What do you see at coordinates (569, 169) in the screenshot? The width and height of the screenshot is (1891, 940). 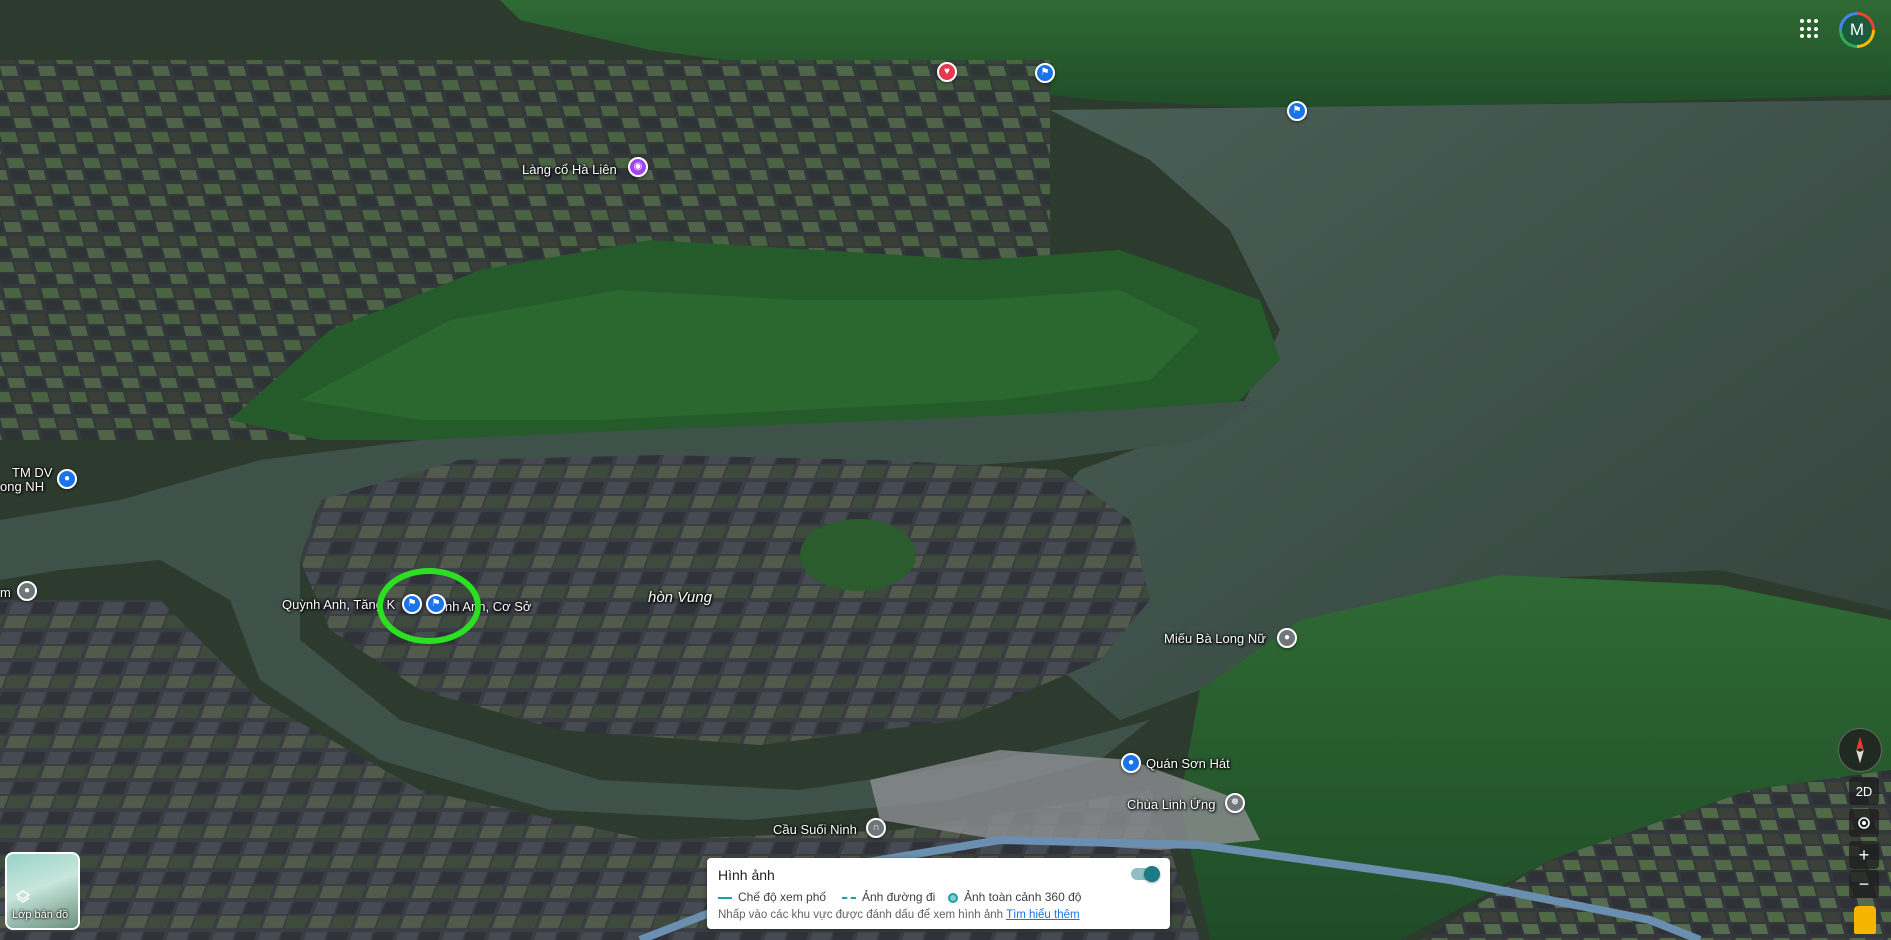 I see `label-lang-co-ha-lien: Làng cổ Hà Liên` at bounding box center [569, 169].